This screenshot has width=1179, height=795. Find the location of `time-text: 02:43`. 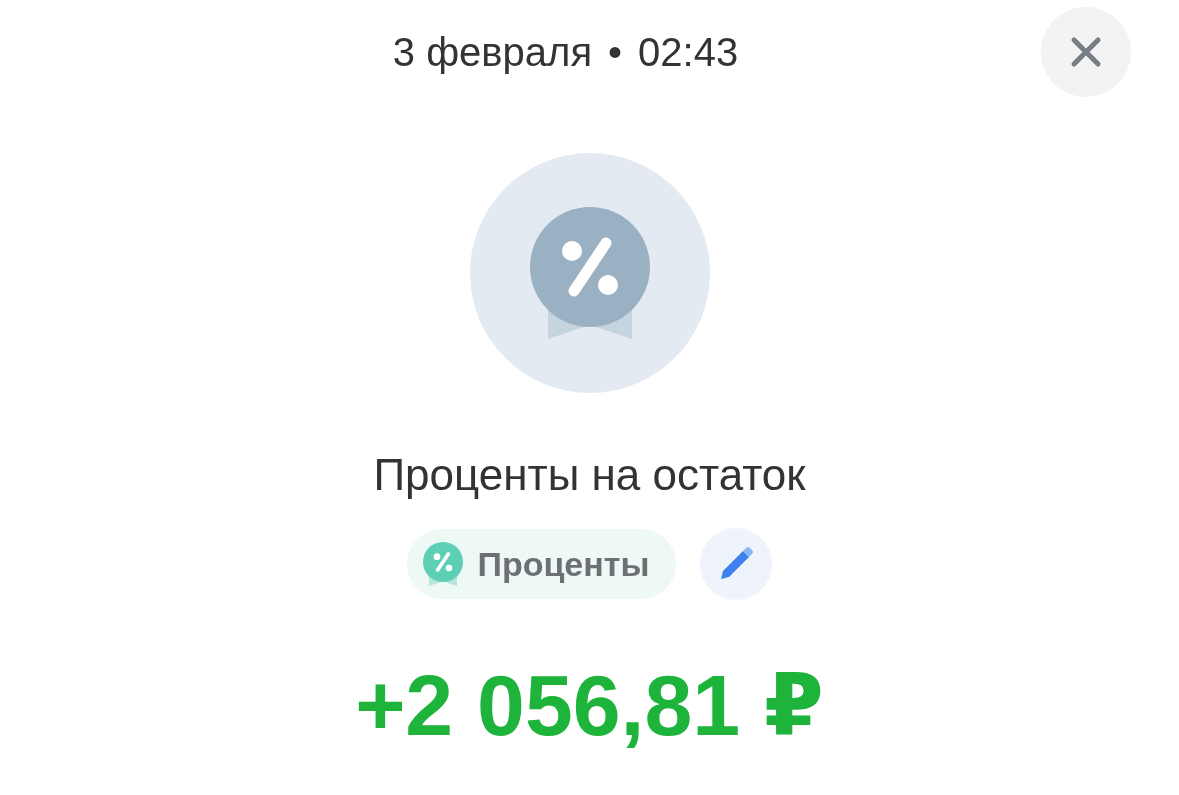

time-text: 02:43 is located at coordinates (688, 52).